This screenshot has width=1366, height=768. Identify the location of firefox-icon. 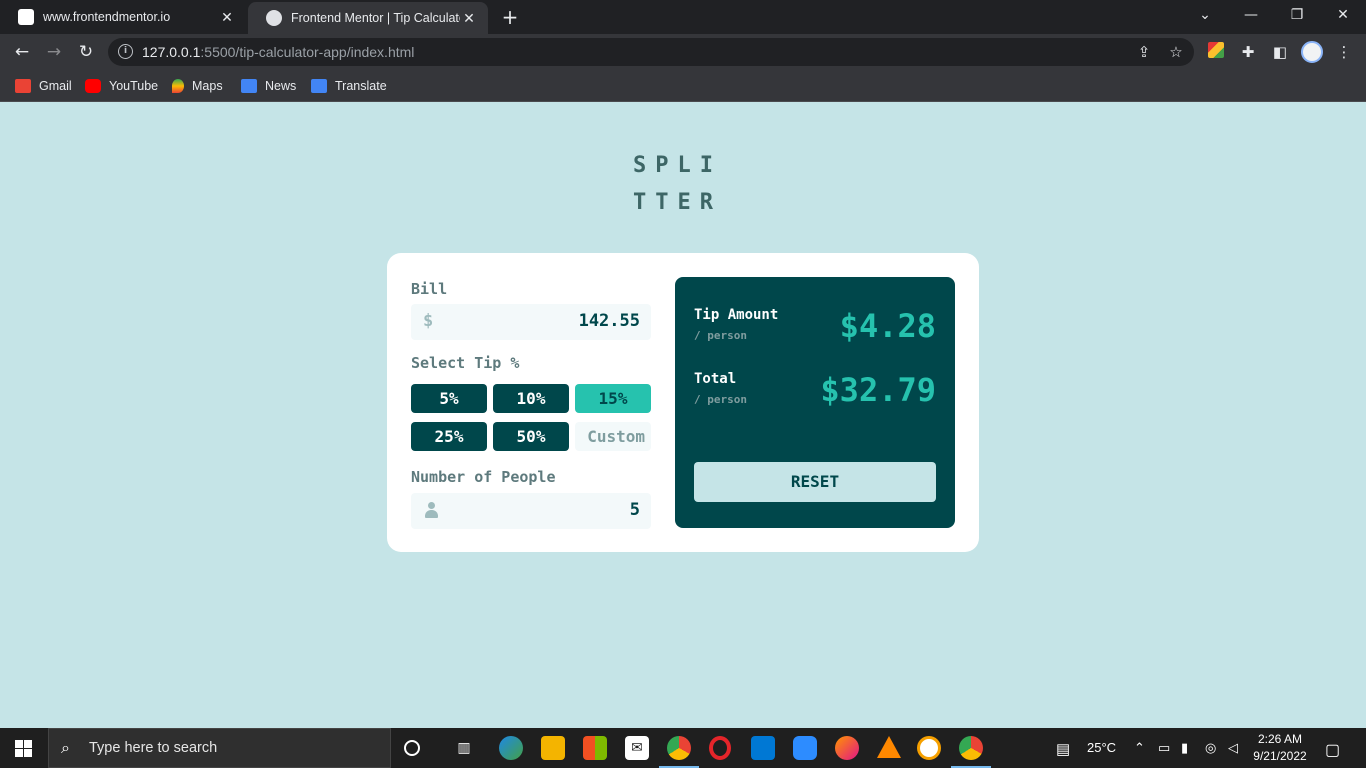
(847, 748).